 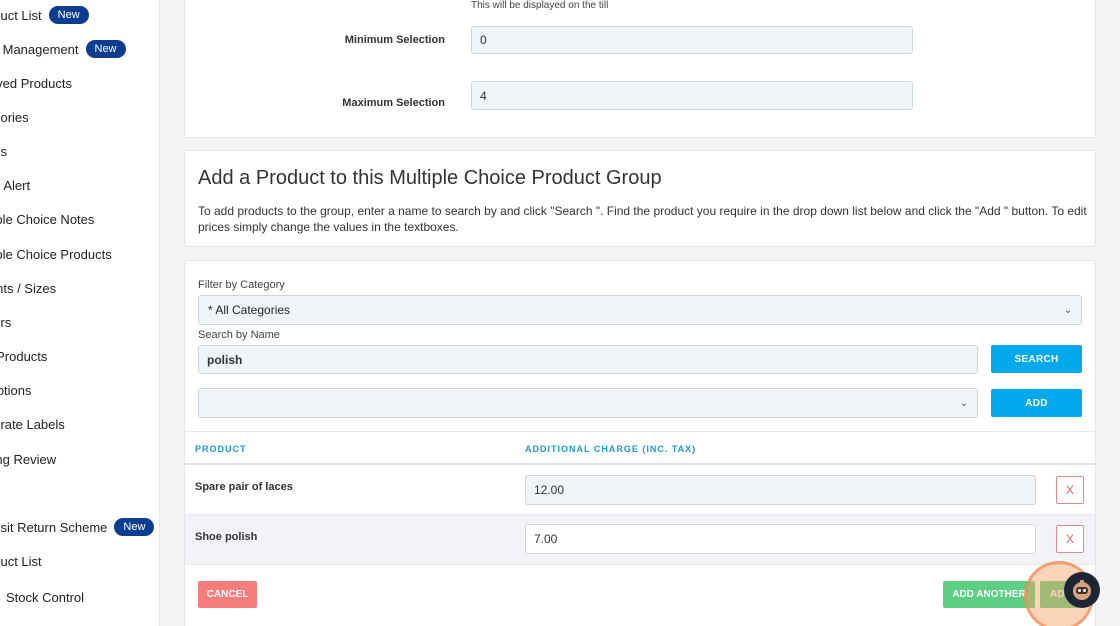 What do you see at coordinates (611, 449) in the screenshot?
I see `col-charge-header: ADDITIONAL CHARGE (INC. TAX)` at bounding box center [611, 449].